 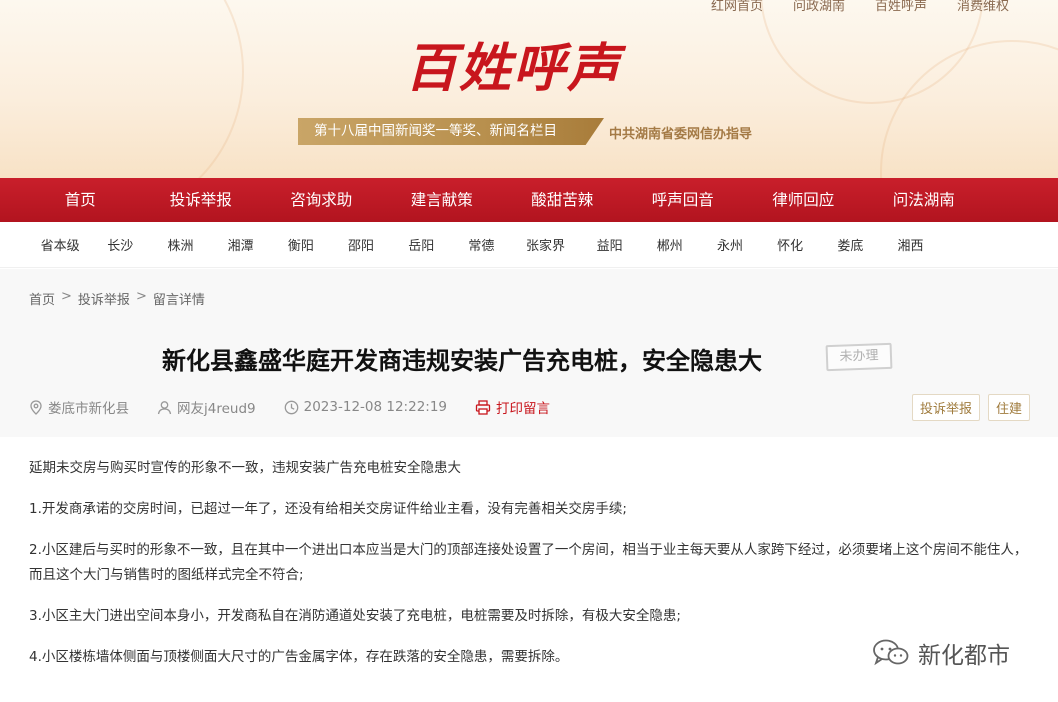 I want to click on user-icon, so click(x=164, y=407).